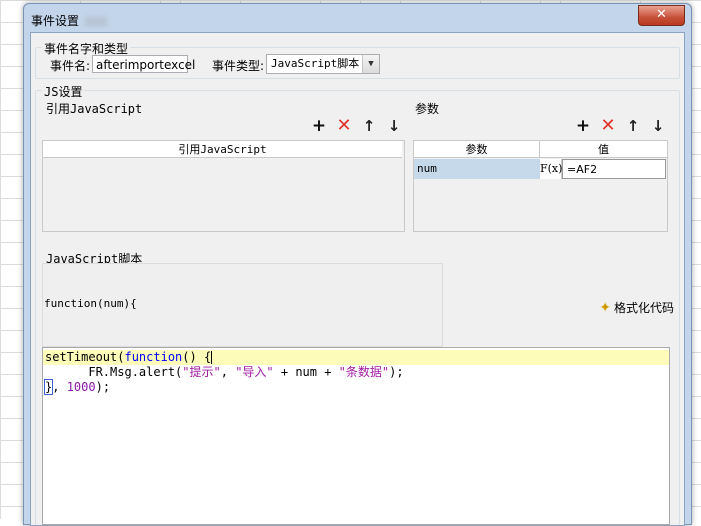  What do you see at coordinates (583, 126) in the screenshot?
I see `param-add-icon: +` at bounding box center [583, 126].